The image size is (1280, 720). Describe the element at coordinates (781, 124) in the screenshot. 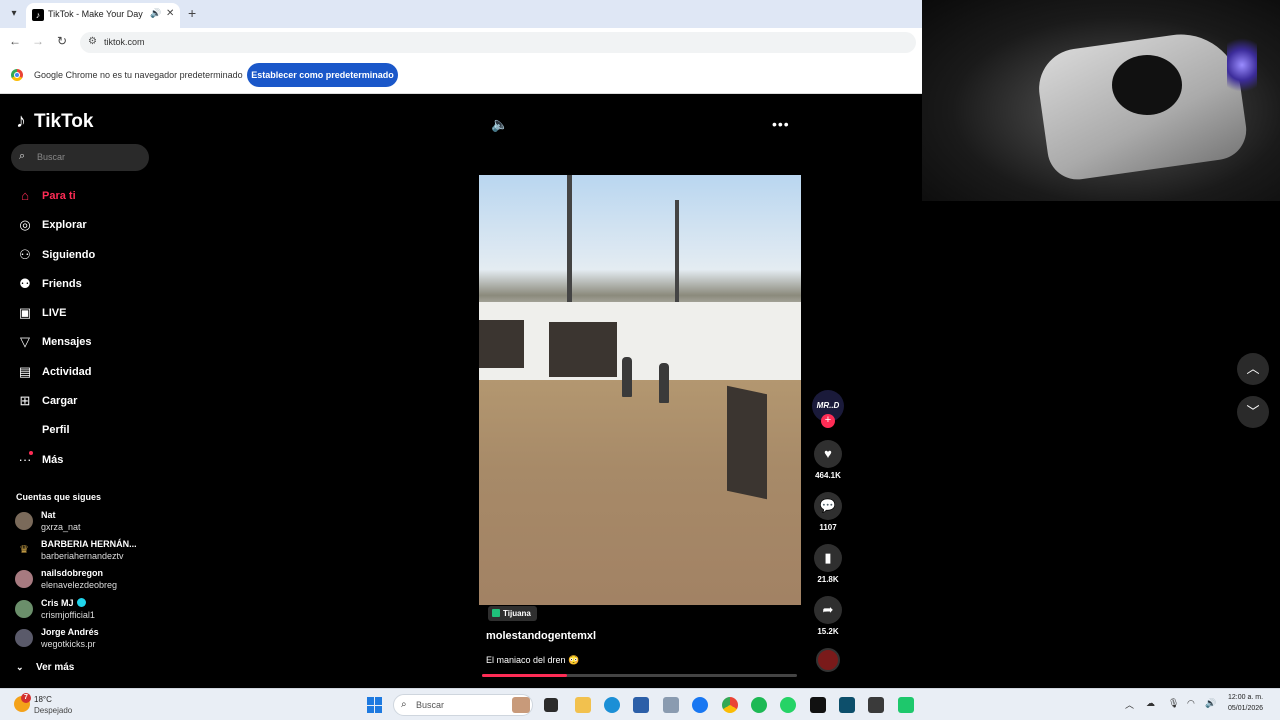

I see `more-options-icon: •••` at that location.